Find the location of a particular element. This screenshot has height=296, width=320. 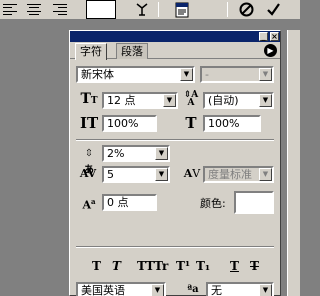

tab-character: 字符 is located at coordinates (91, 51).